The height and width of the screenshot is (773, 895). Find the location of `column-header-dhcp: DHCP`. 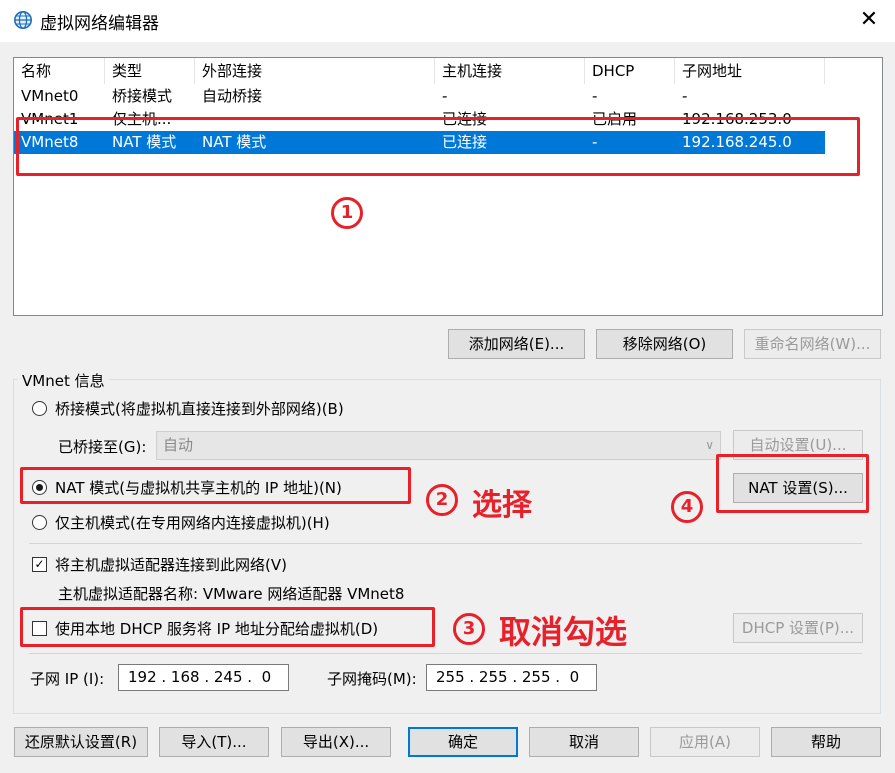

column-header-dhcp: DHCP is located at coordinates (630, 71).